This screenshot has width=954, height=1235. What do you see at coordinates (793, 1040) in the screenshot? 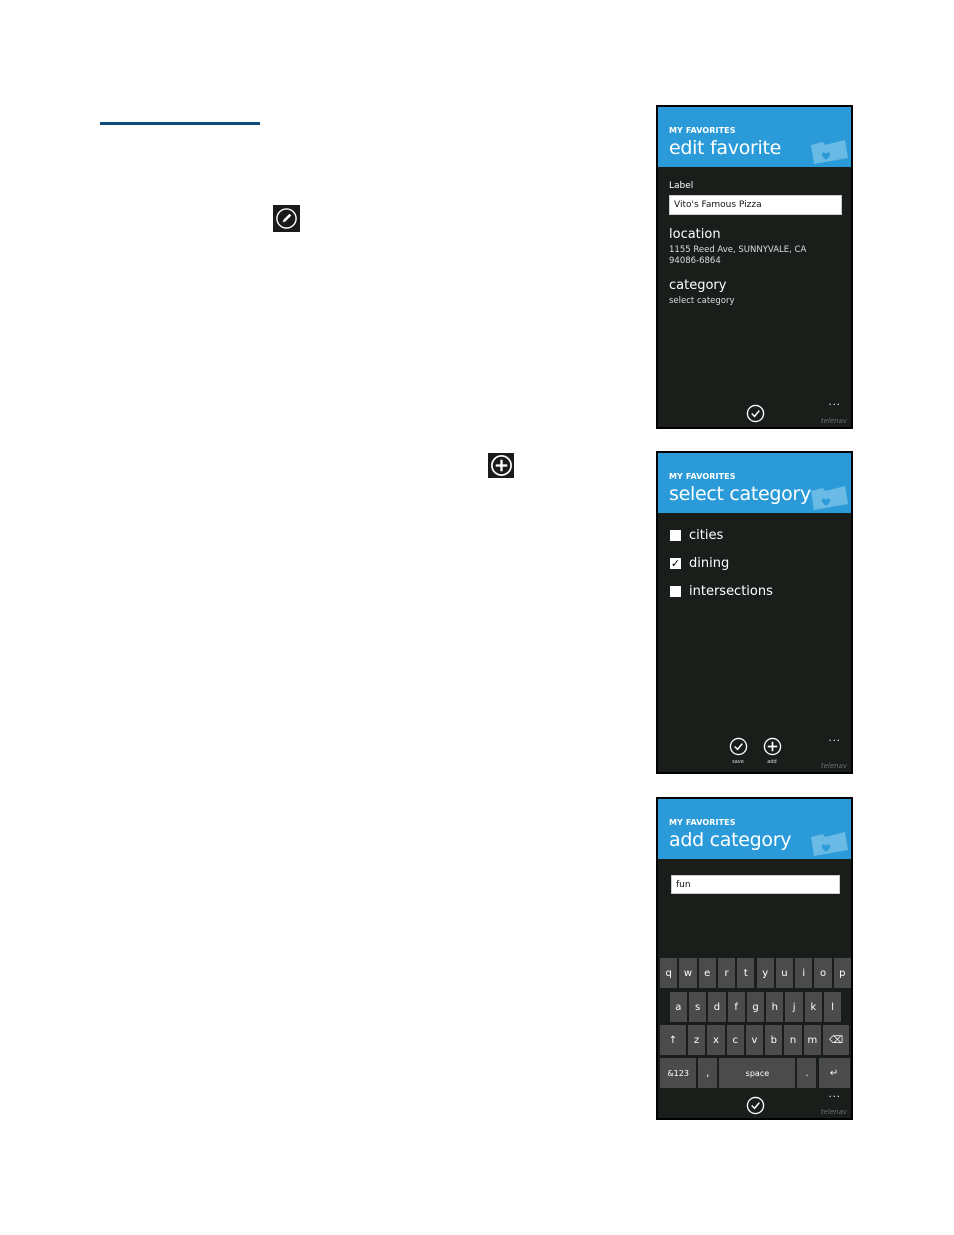
I see `key-n: n` at bounding box center [793, 1040].